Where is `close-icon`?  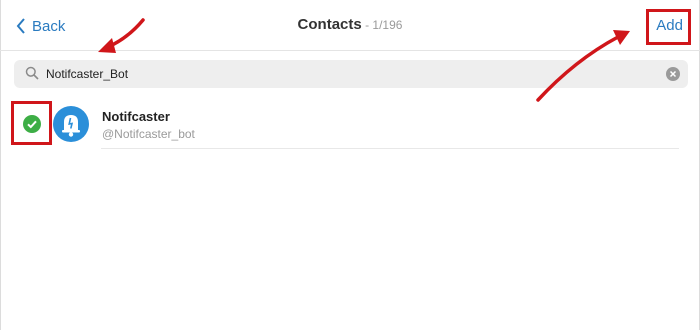 close-icon is located at coordinates (673, 74).